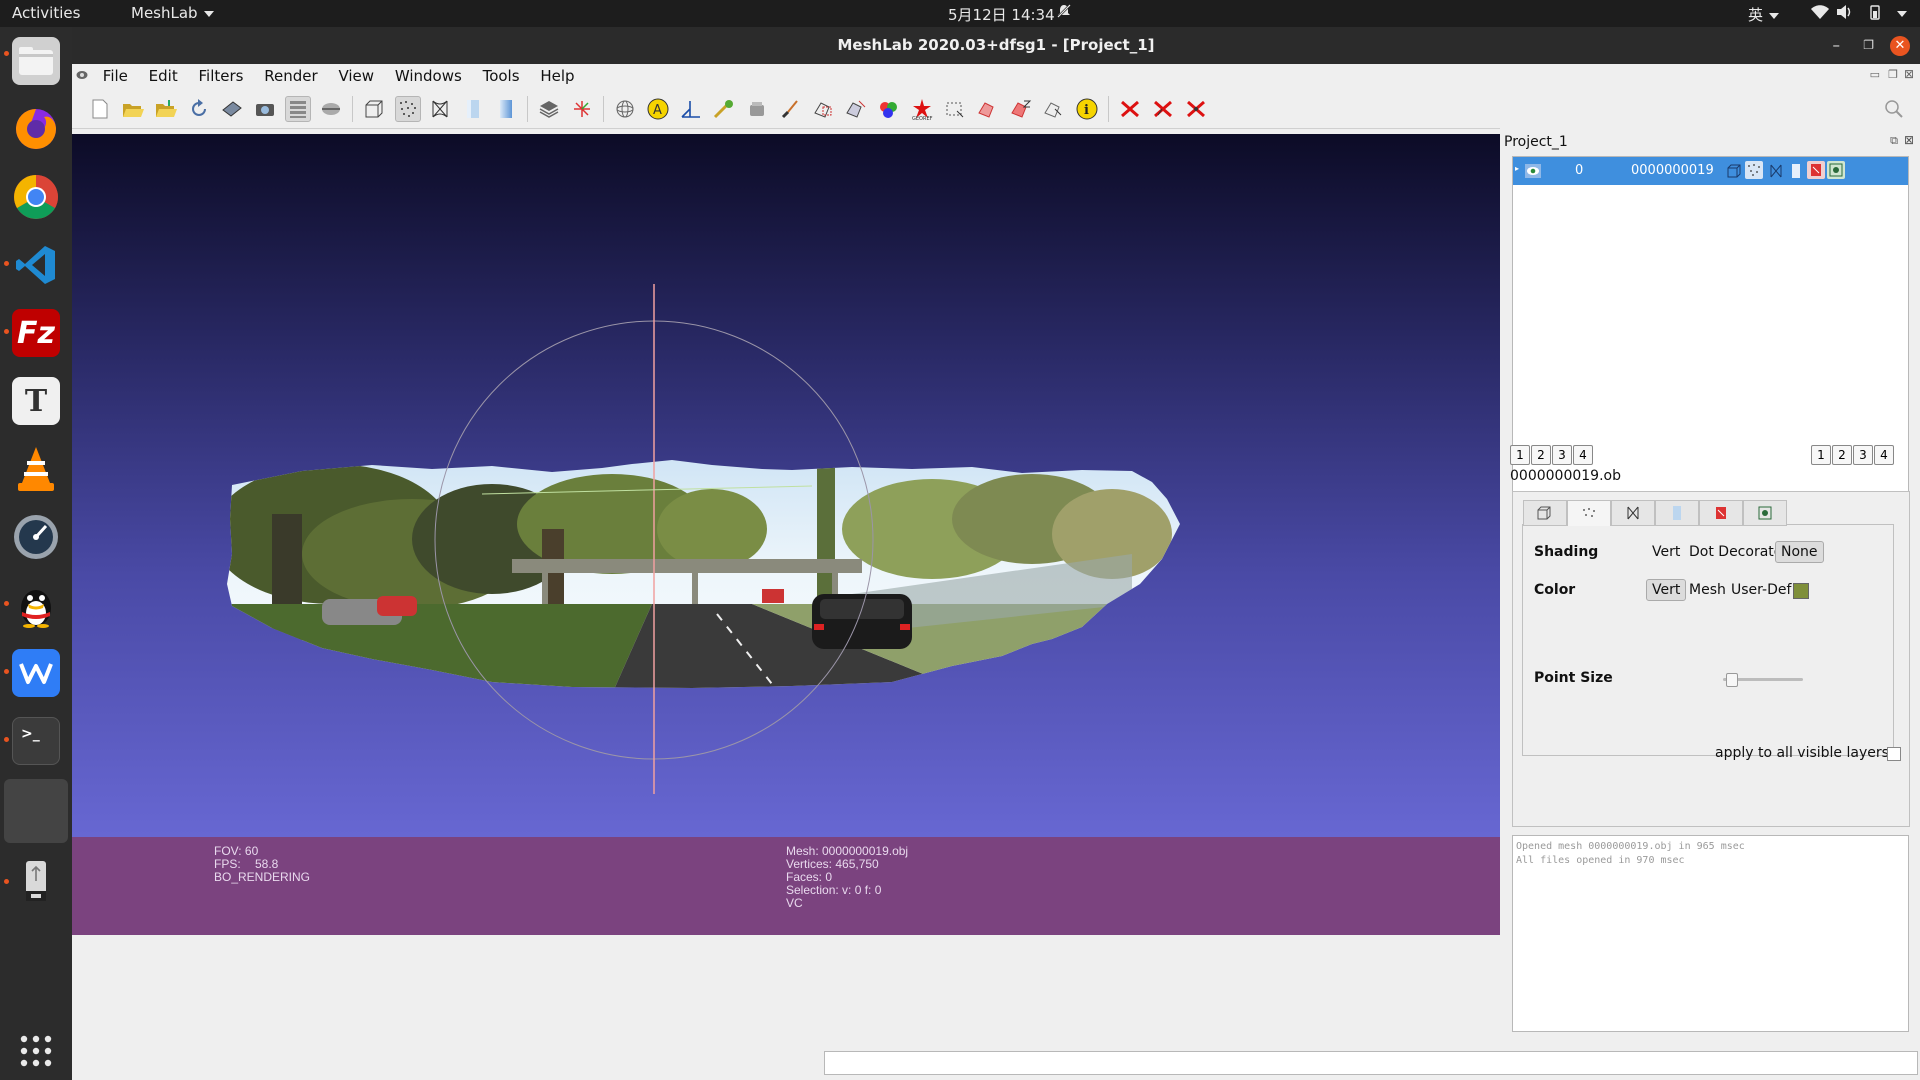  Describe the element at coordinates (1520, 455) in the screenshot. I see `layer-set-button-1: 1` at that location.